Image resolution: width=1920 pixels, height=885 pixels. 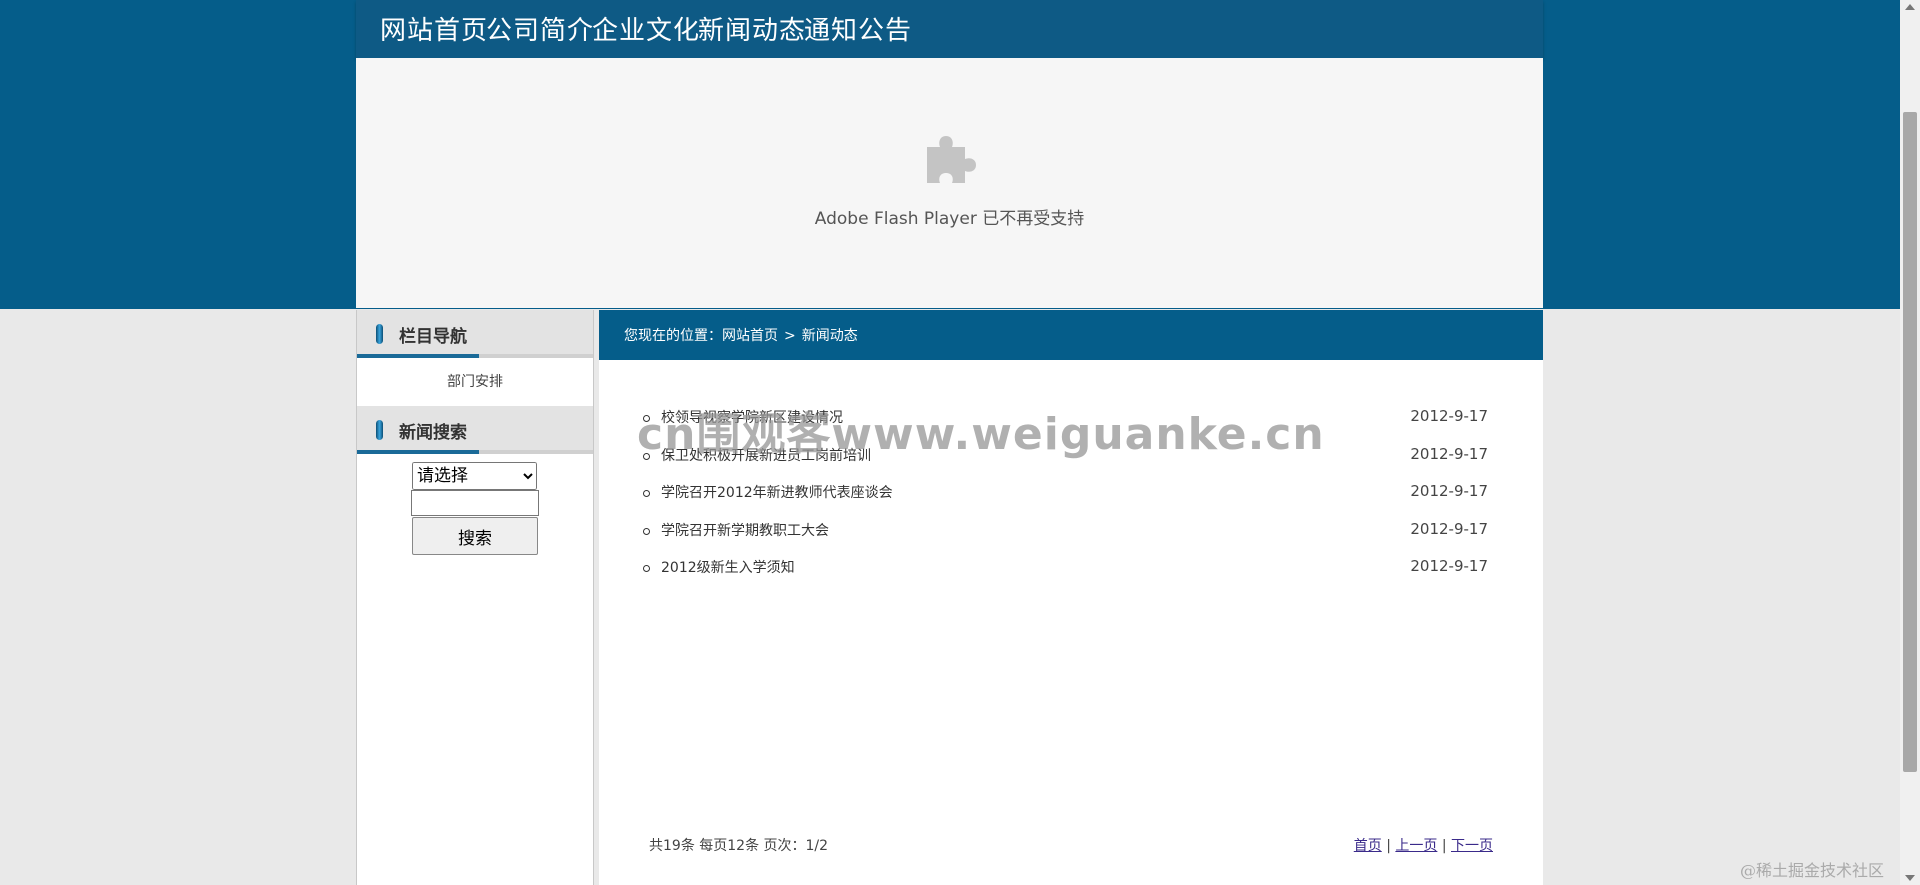 I want to click on search-button: 搜索, so click(x=475, y=536).